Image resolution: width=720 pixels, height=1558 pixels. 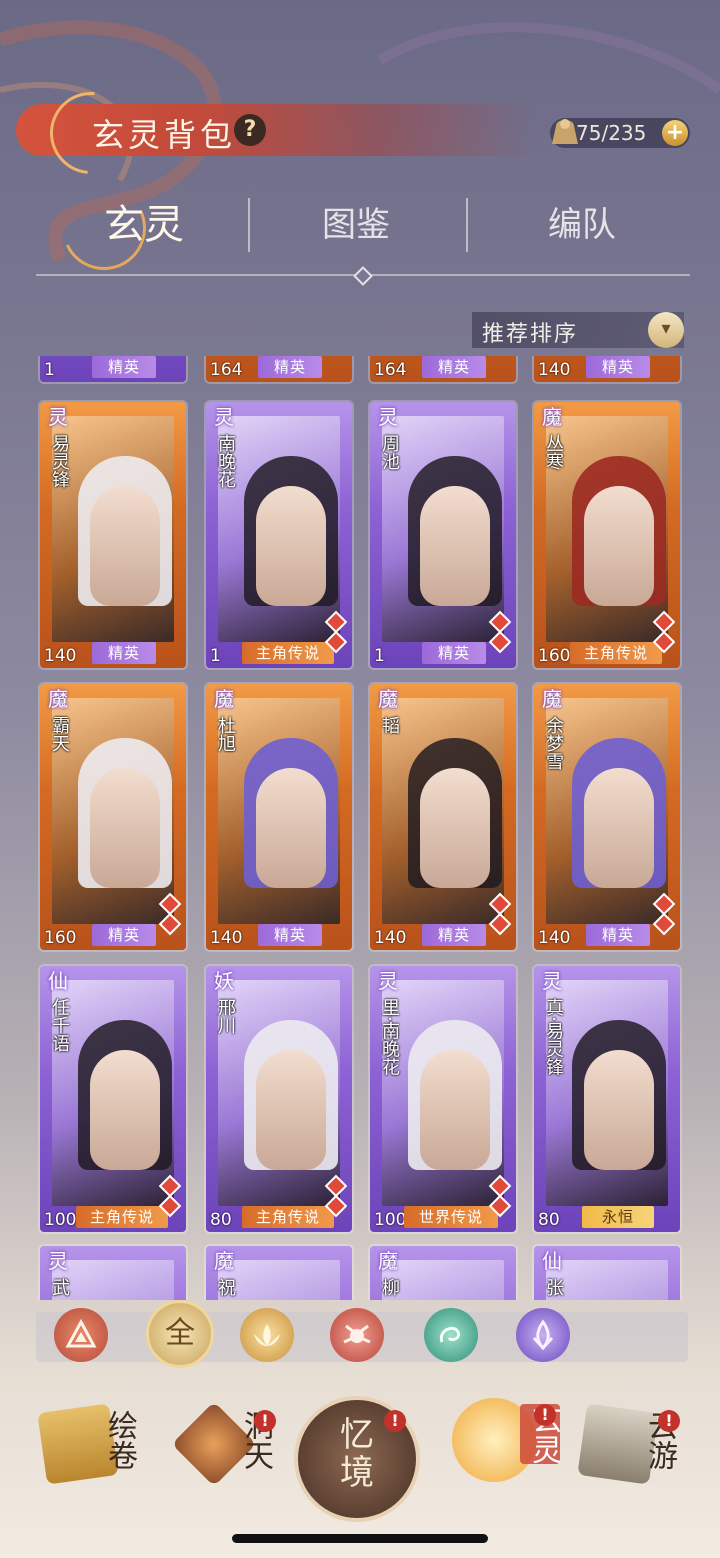 I want to click on card-name: 武, so click(x=59, y=1287).